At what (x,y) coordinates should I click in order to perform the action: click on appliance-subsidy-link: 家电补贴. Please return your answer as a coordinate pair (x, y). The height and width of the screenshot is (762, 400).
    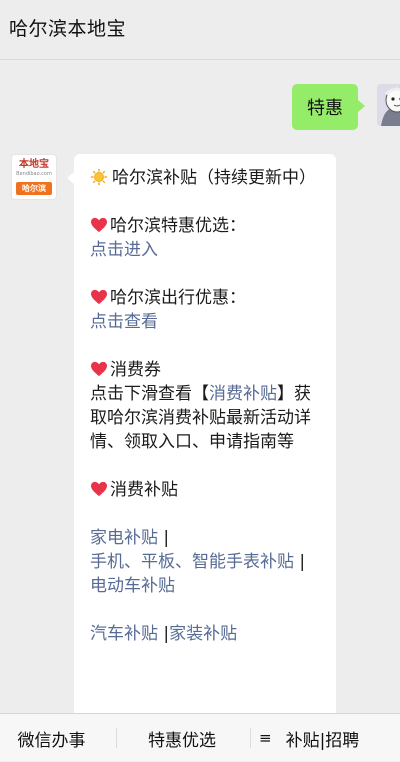
    Looking at the image, I should click on (124, 538).